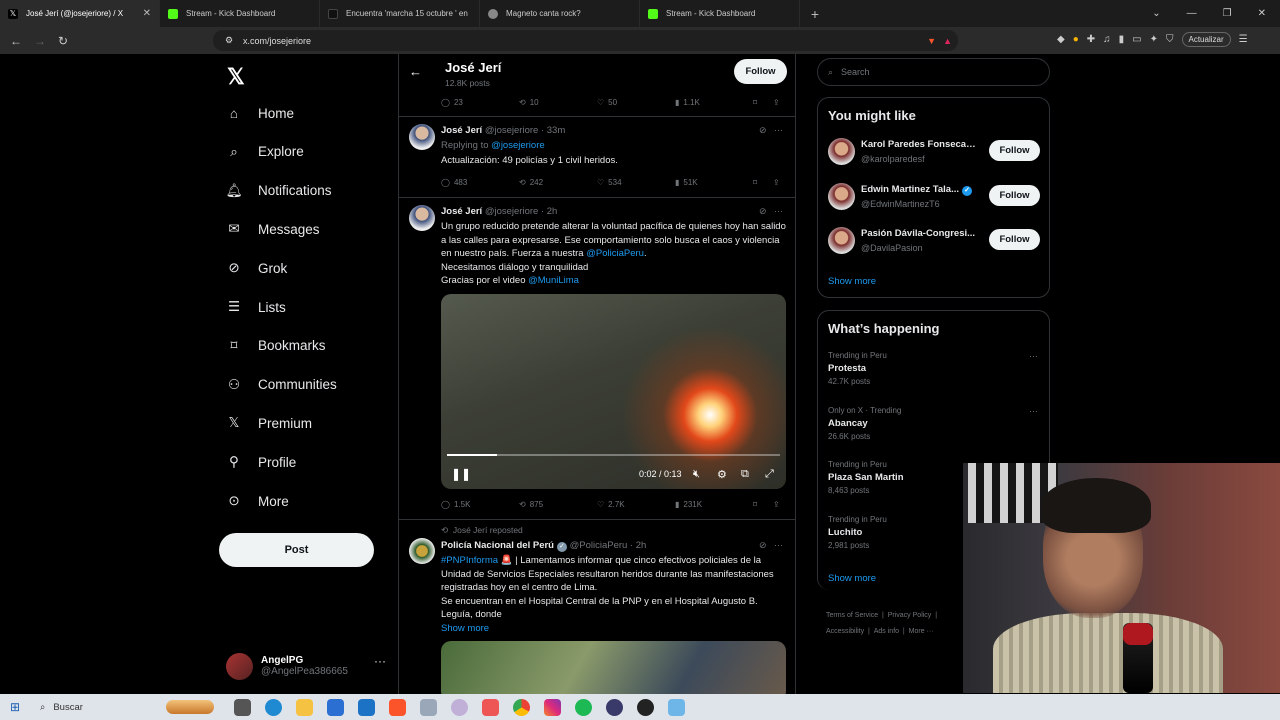 The image size is (1280, 720). Describe the element at coordinates (1192, 13) in the screenshot. I see `minimize-icon: —` at that location.